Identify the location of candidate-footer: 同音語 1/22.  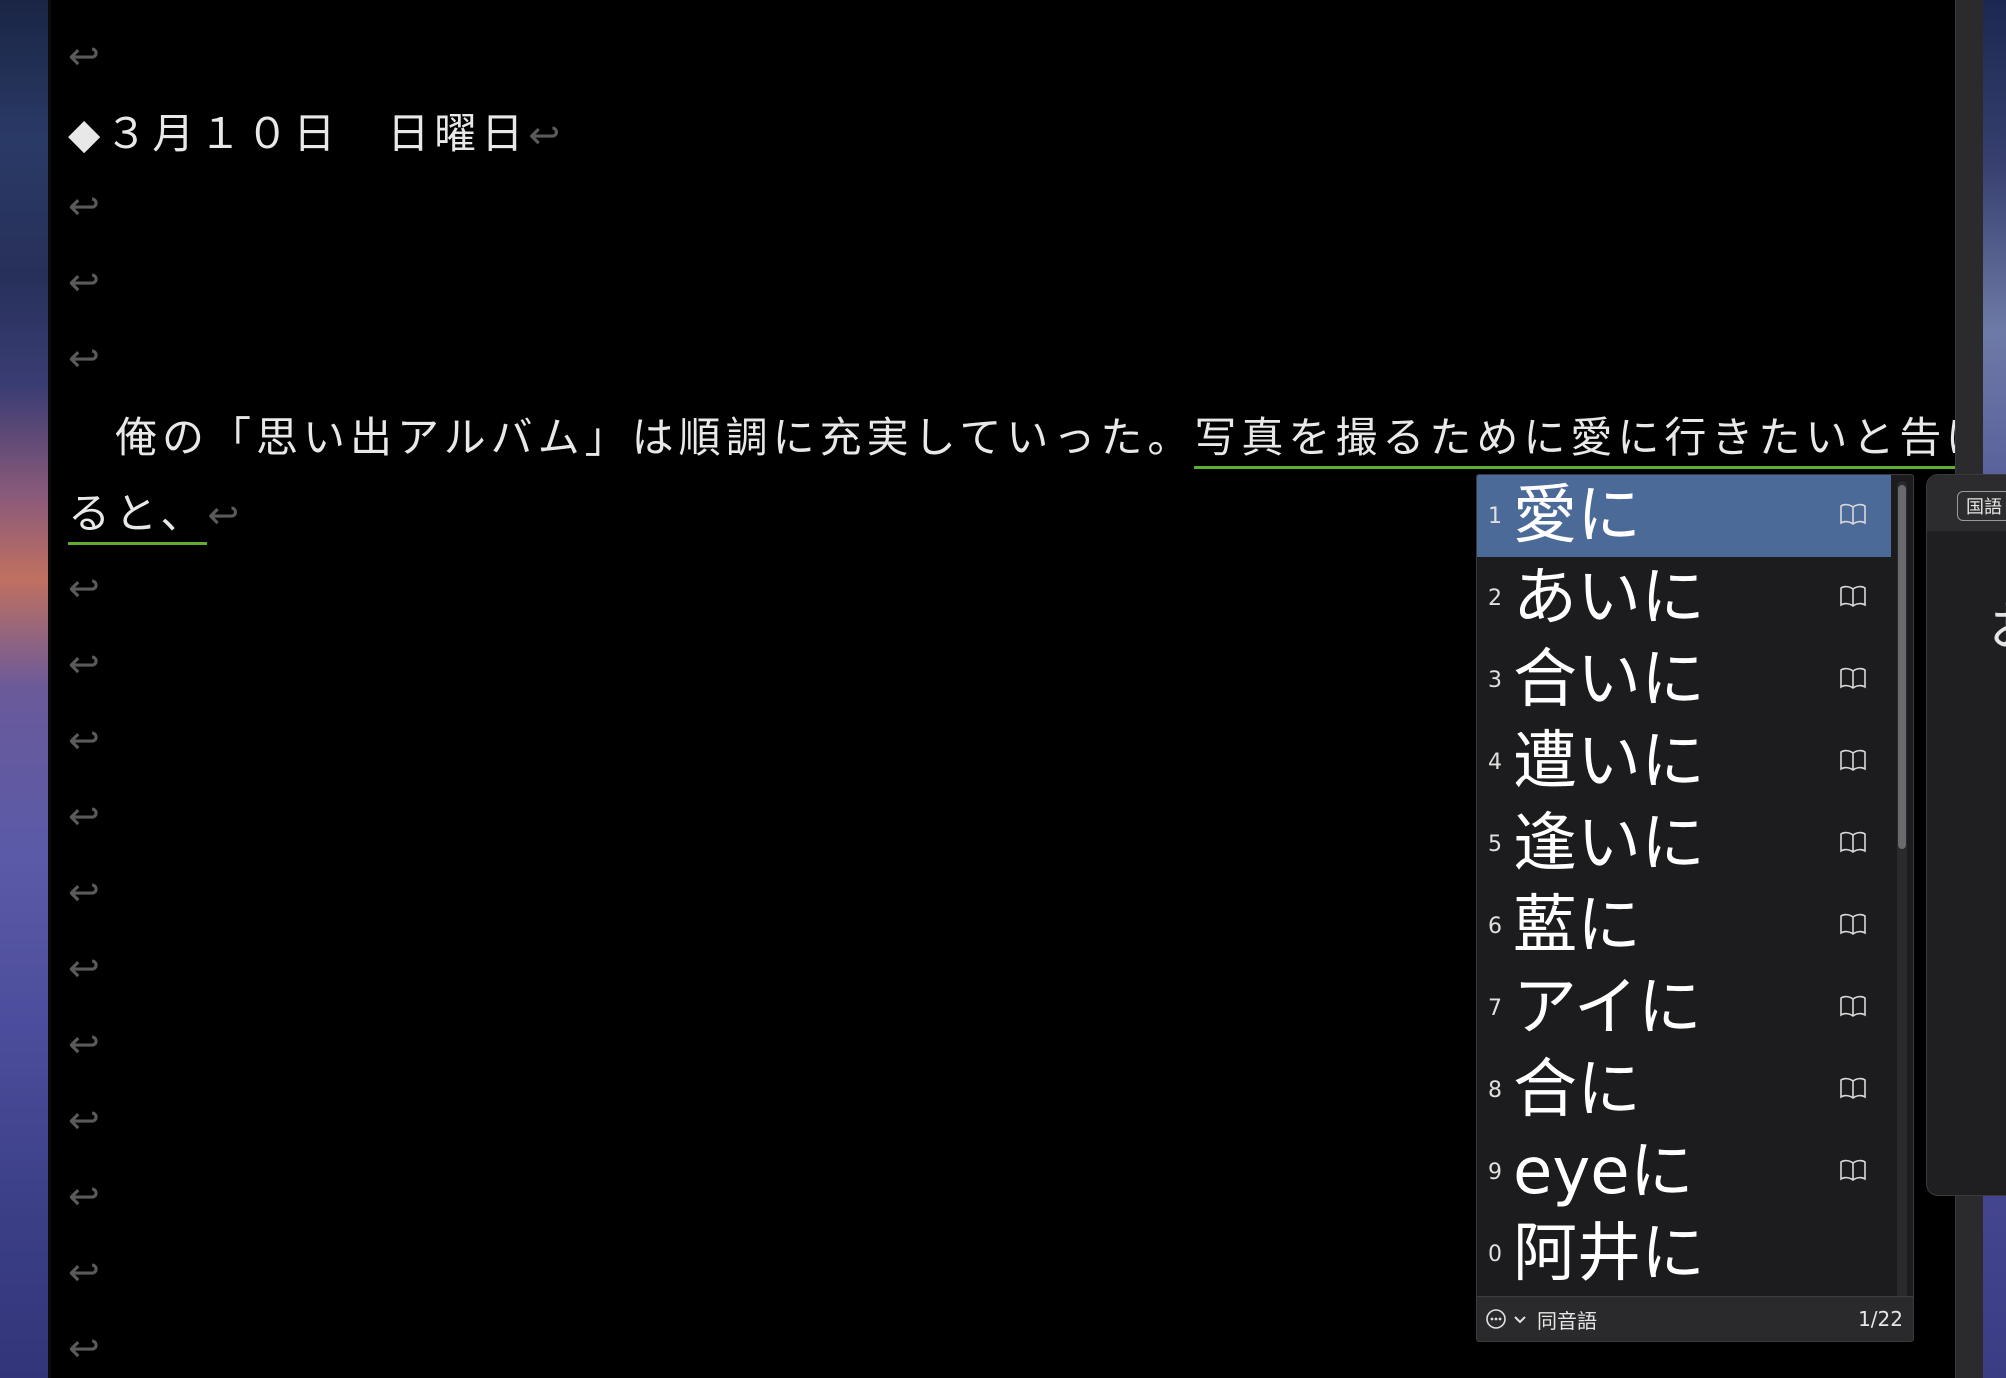
(1695, 1318).